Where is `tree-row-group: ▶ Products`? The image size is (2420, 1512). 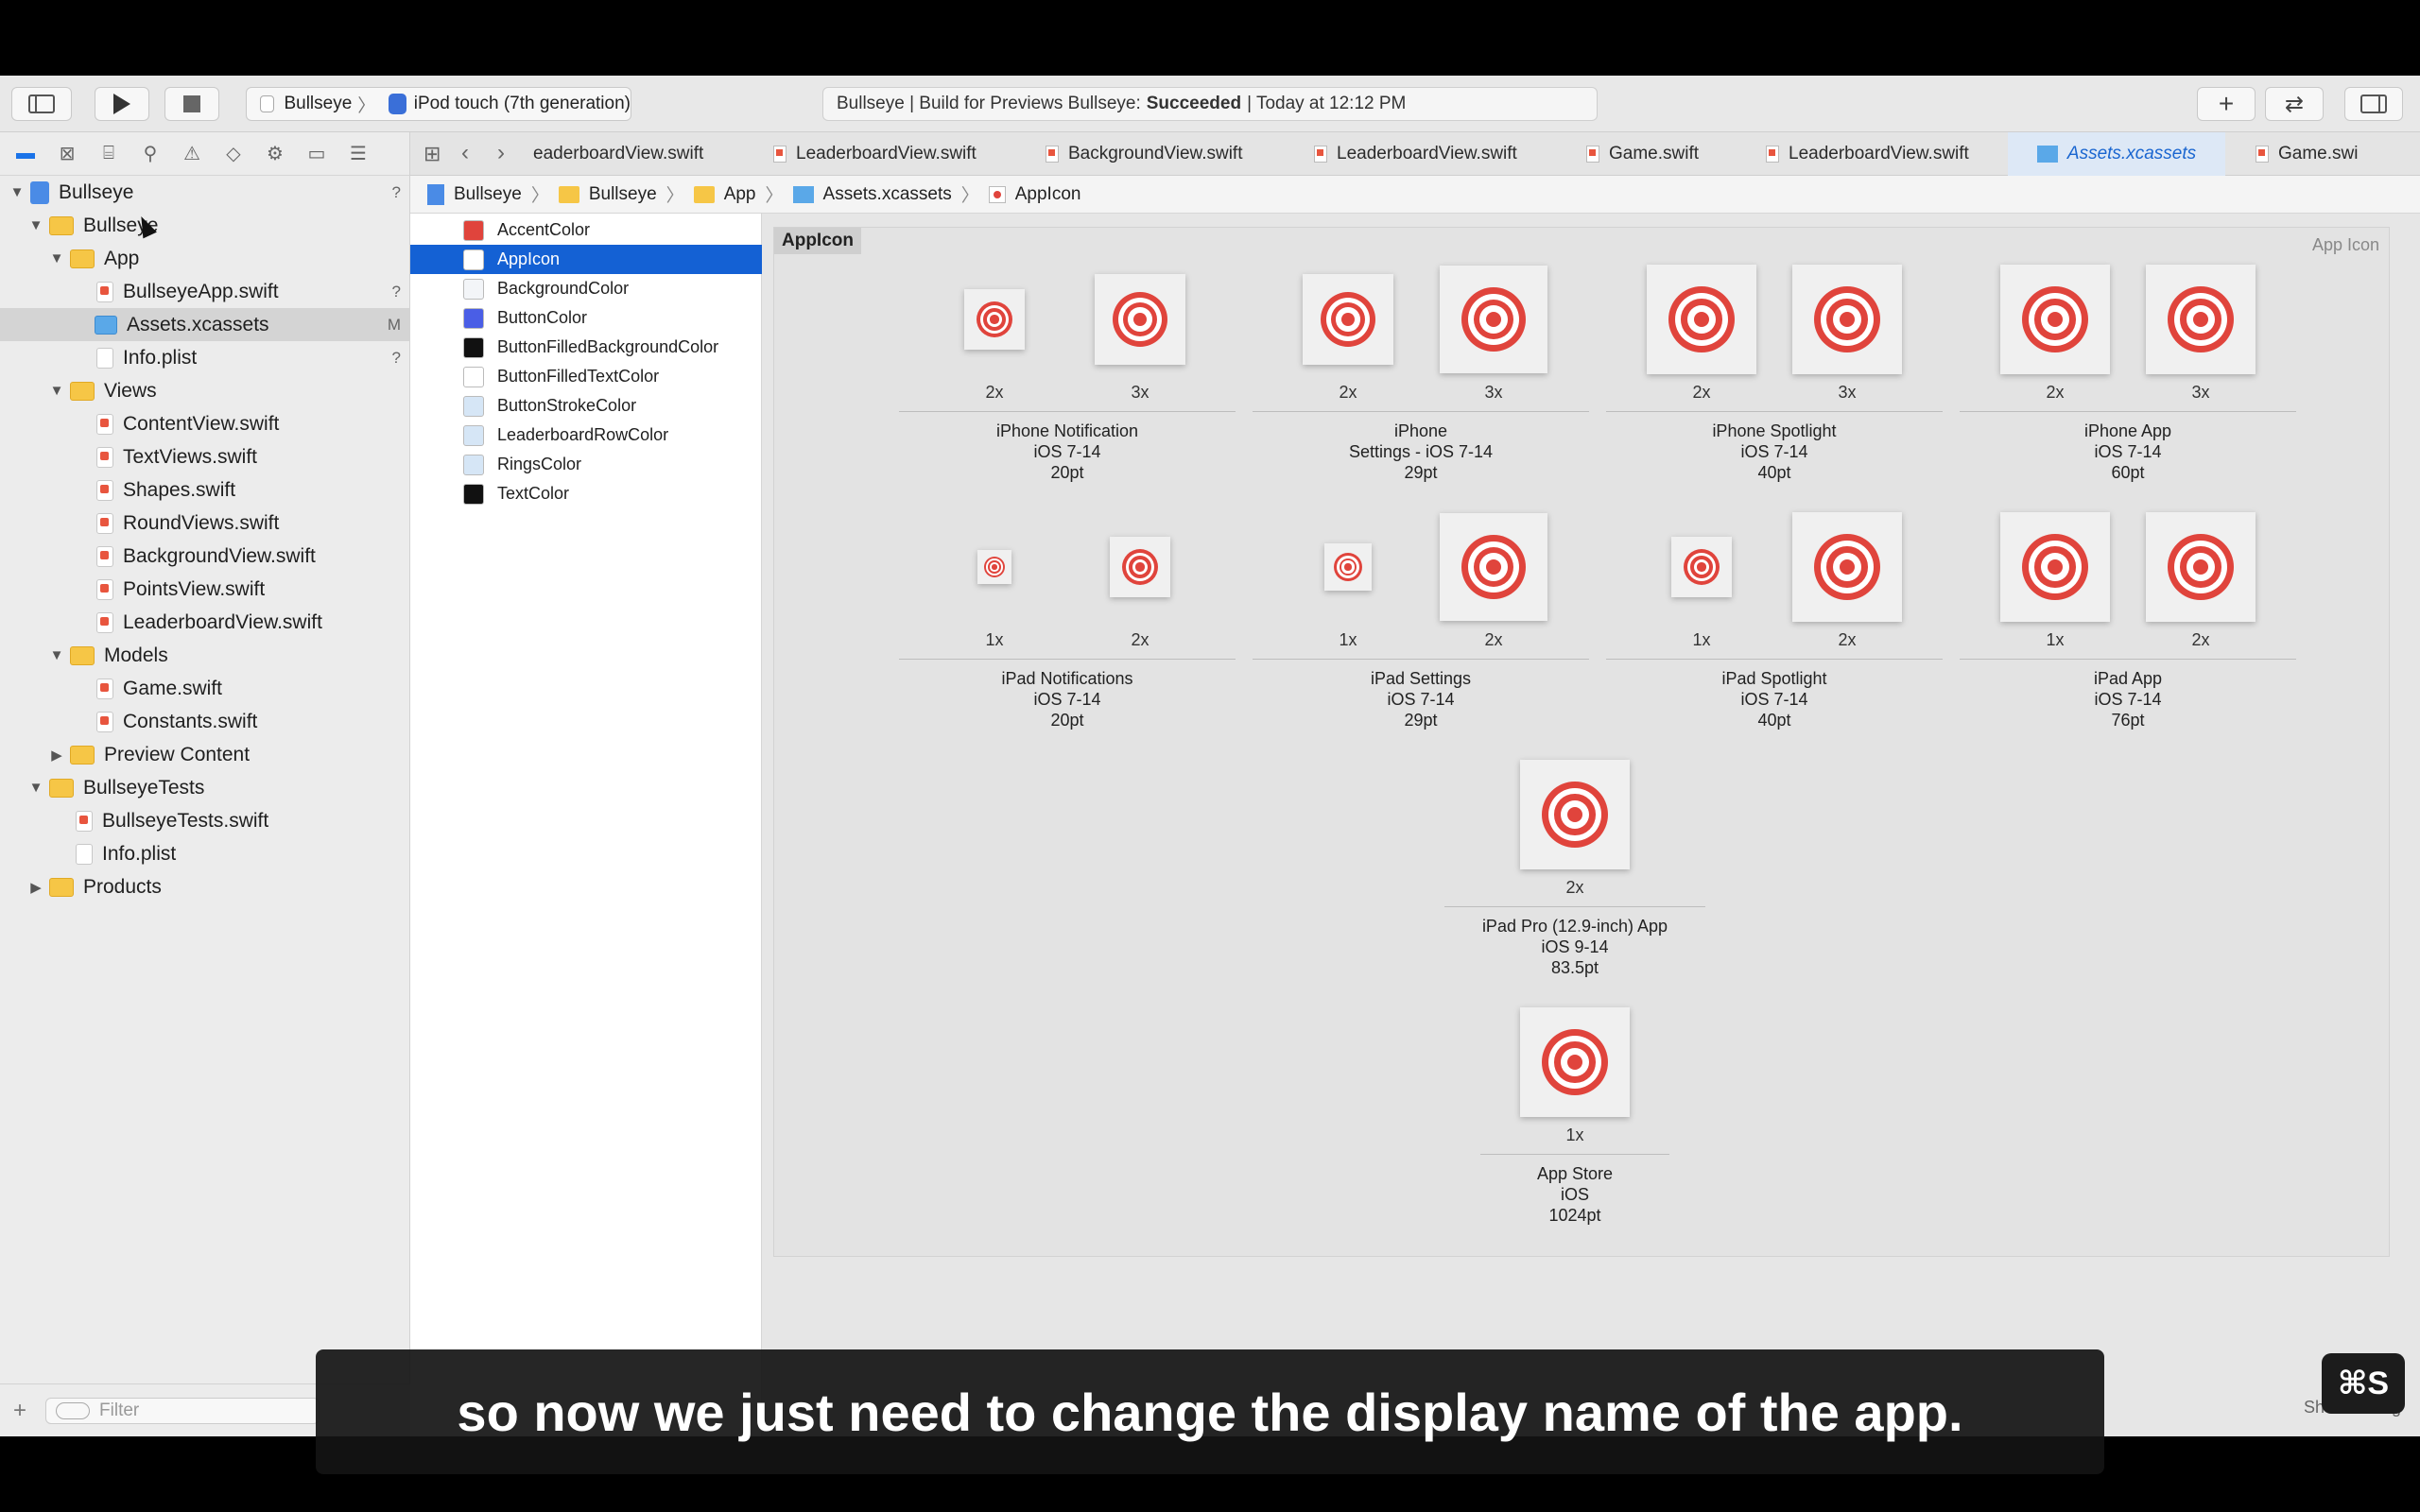 tree-row-group: ▶ Products is located at coordinates (205, 886).